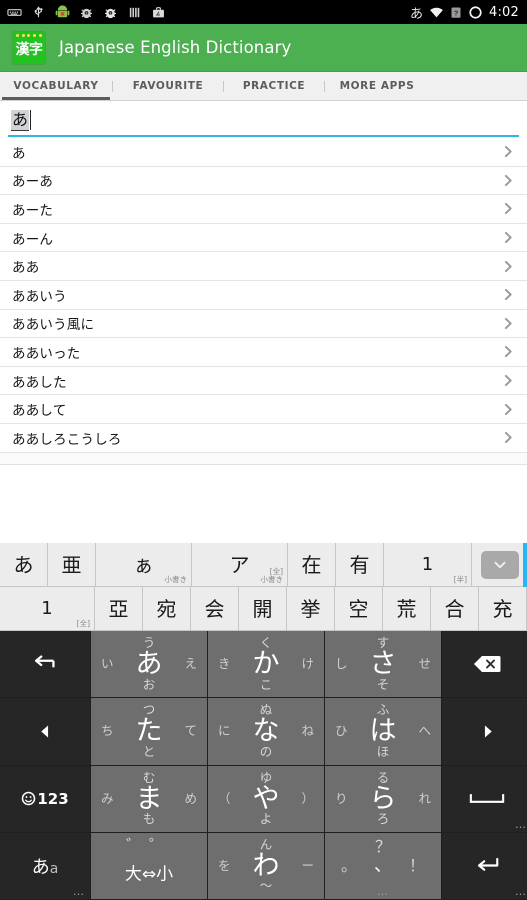 Image resolution: width=527 pixels, height=900 pixels. I want to click on triangle-left-icon, so click(45, 731).